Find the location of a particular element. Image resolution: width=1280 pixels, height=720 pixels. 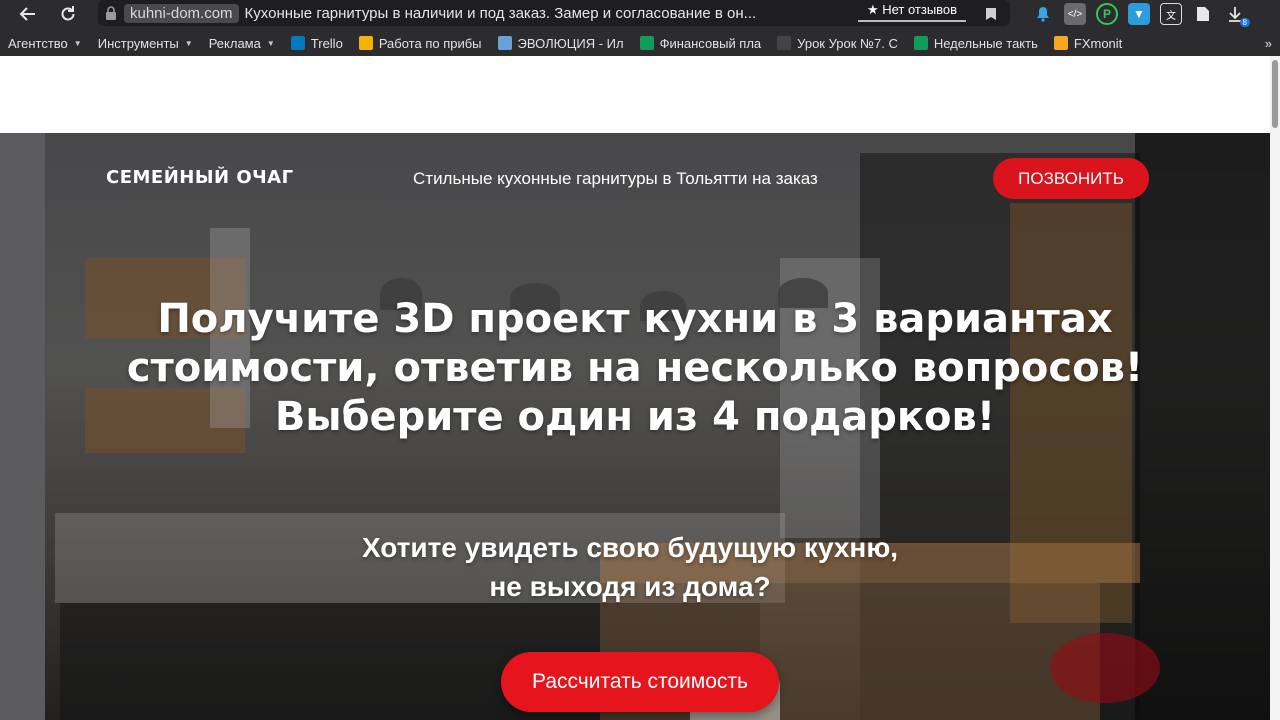

site-logo: СЕМЕЙНЫЙ ОЧАГ is located at coordinates (200, 177).